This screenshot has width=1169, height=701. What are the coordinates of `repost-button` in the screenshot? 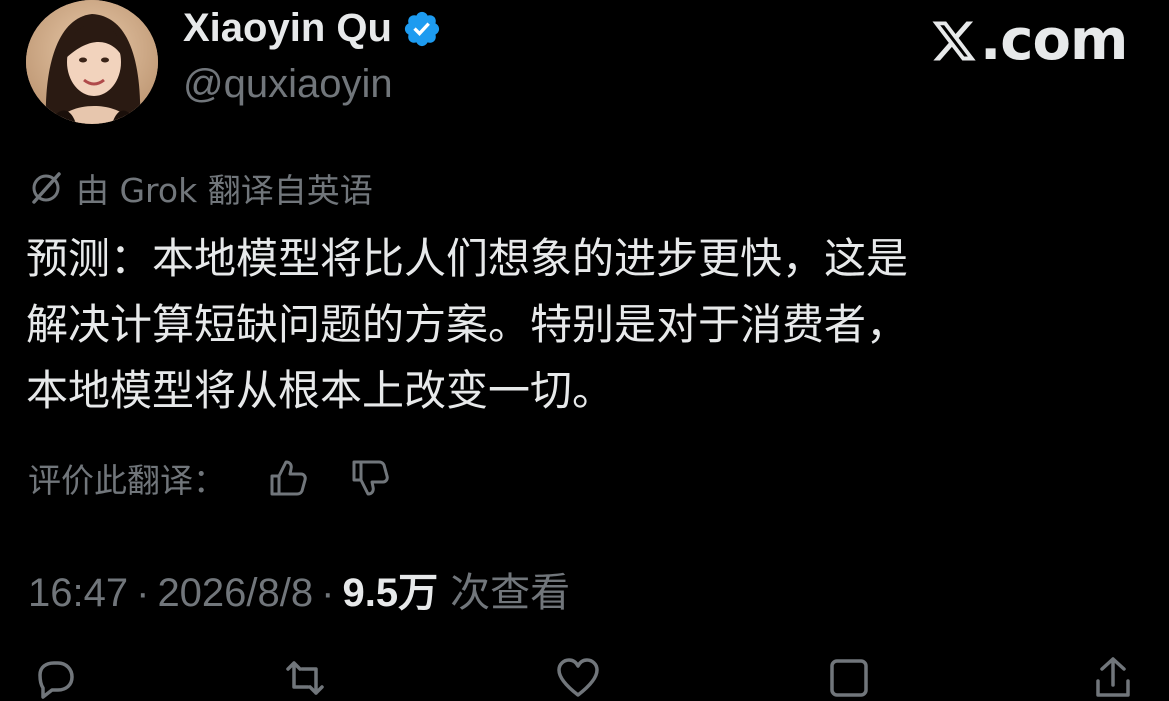 It's located at (305, 678).